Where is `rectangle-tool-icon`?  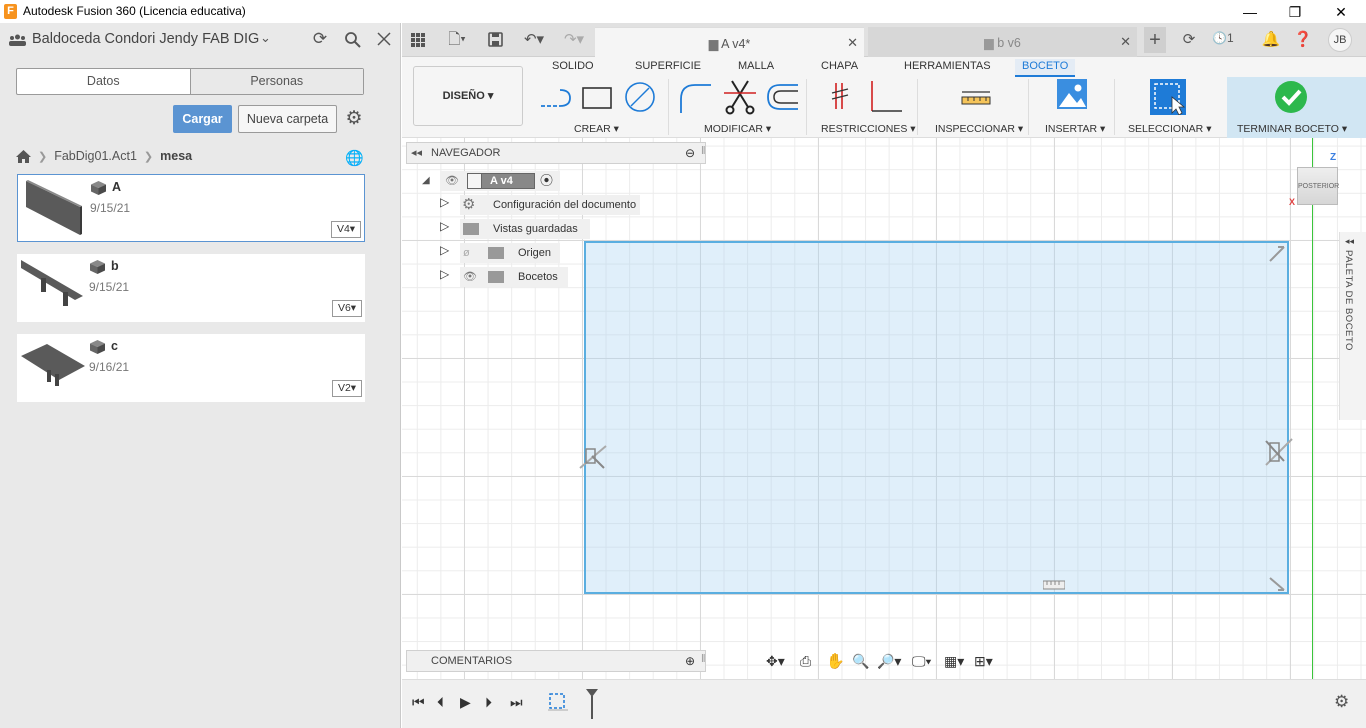
rectangle-tool-icon is located at coordinates (598, 97).